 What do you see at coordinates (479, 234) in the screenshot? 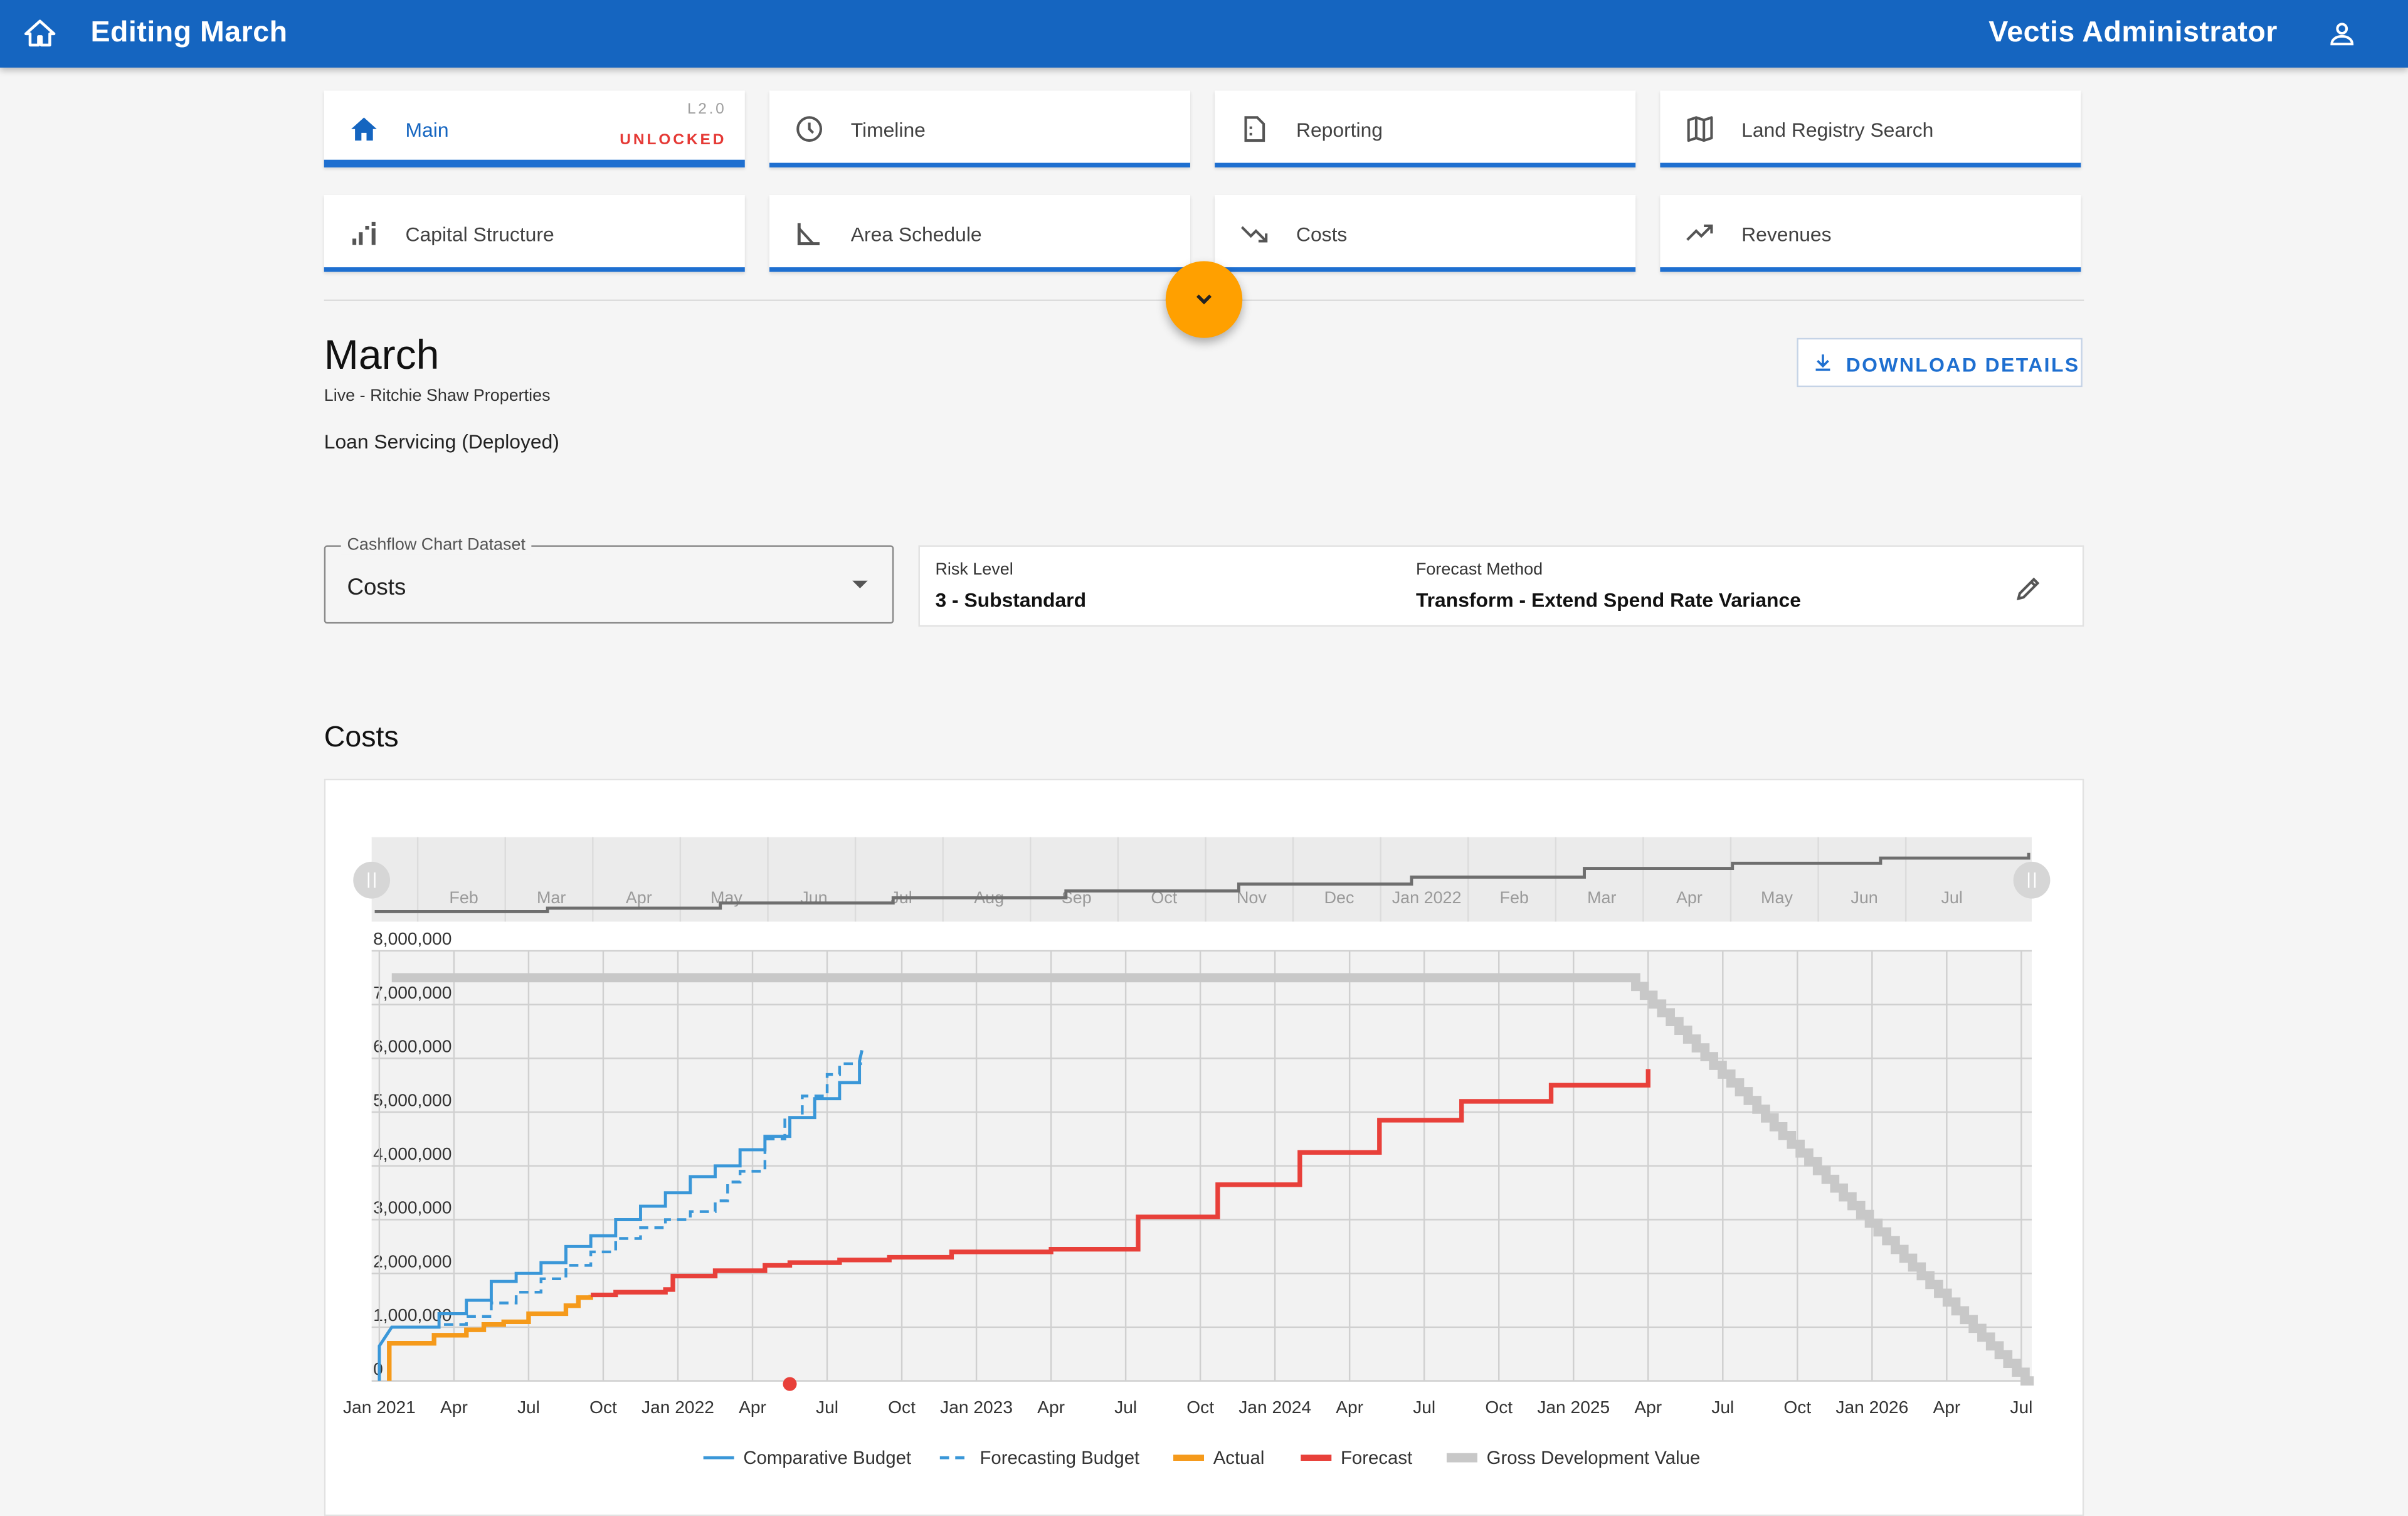
I see `nav-card-label: Capital Structure` at bounding box center [479, 234].